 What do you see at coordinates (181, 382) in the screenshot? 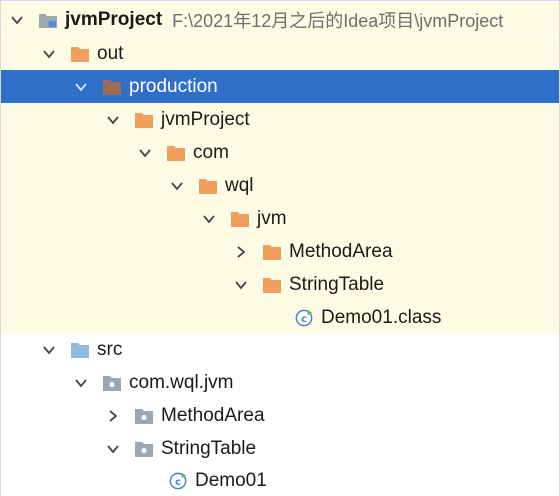
I see `node-label: com.wql.jvm` at bounding box center [181, 382].